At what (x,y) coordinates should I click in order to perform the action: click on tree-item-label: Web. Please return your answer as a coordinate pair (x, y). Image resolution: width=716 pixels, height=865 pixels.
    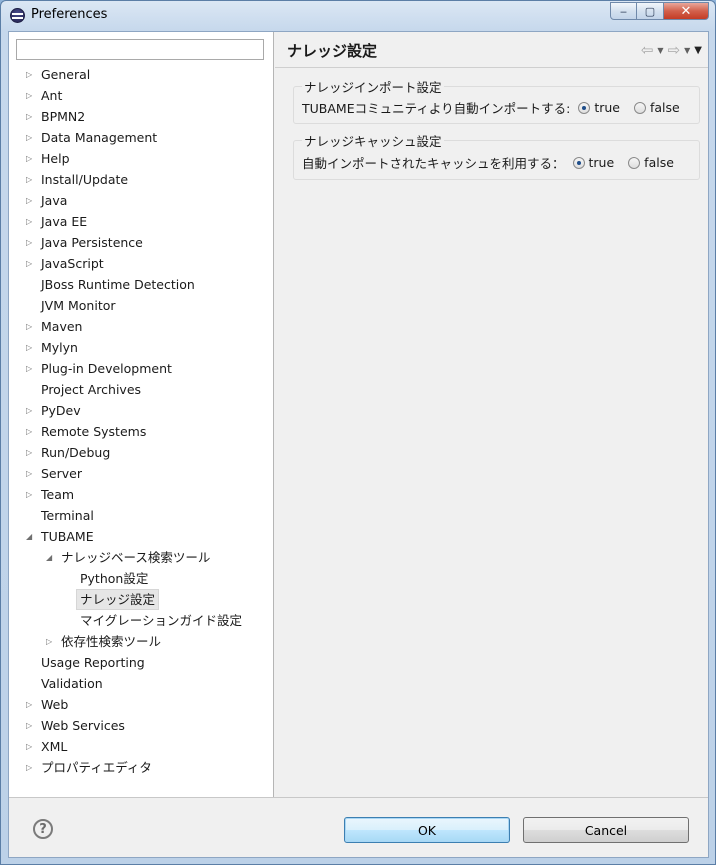
    Looking at the image, I should click on (55, 704).